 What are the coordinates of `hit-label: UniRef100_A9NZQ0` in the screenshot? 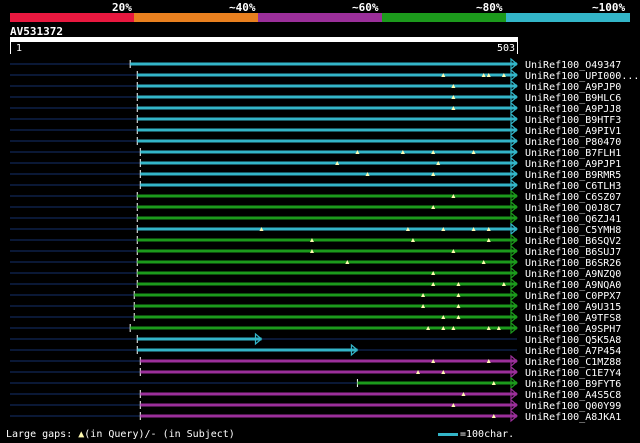 It's located at (573, 274).